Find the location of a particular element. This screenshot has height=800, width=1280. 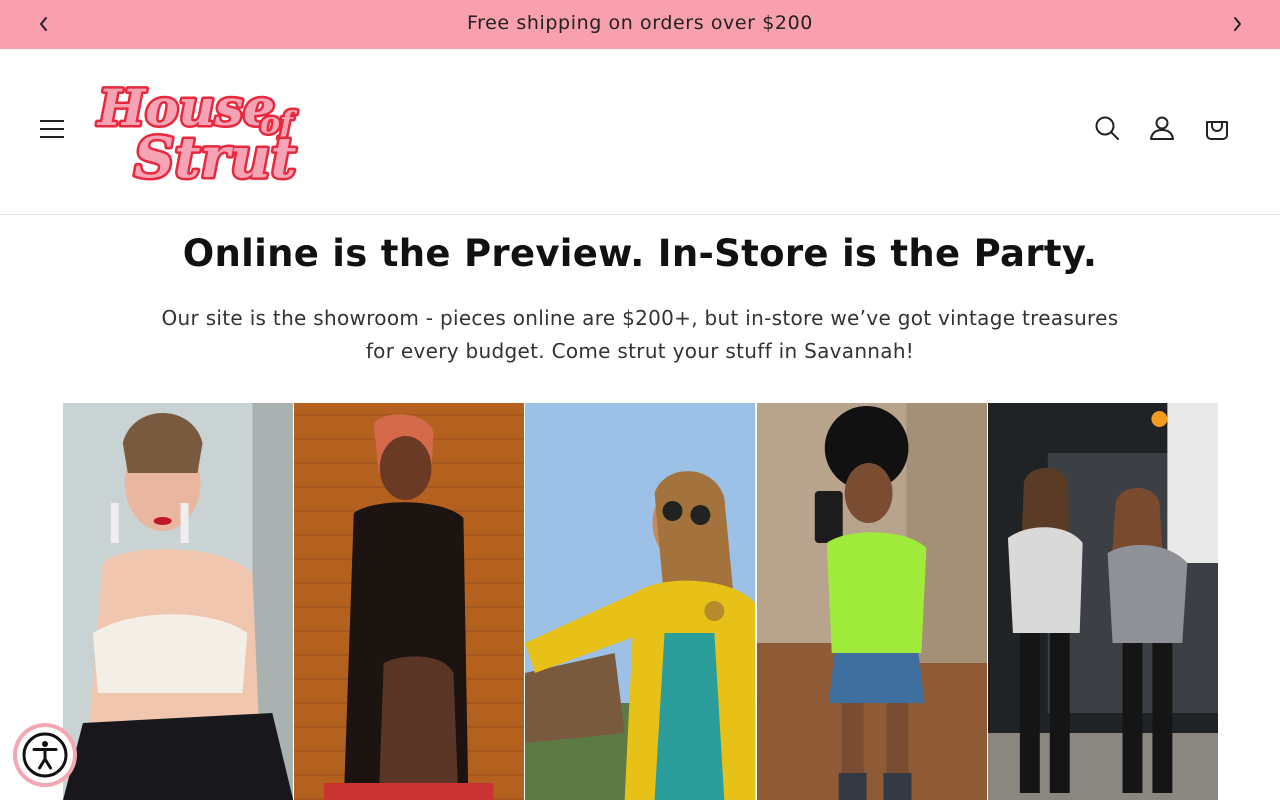

account-icon is located at coordinates (1162, 128).